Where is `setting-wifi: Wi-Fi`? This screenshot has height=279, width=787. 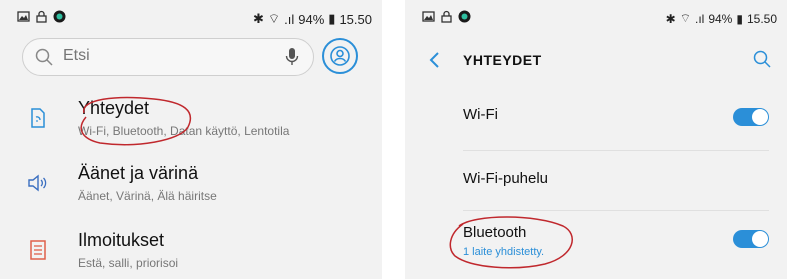 setting-wifi: Wi-Fi is located at coordinates (596, 120).